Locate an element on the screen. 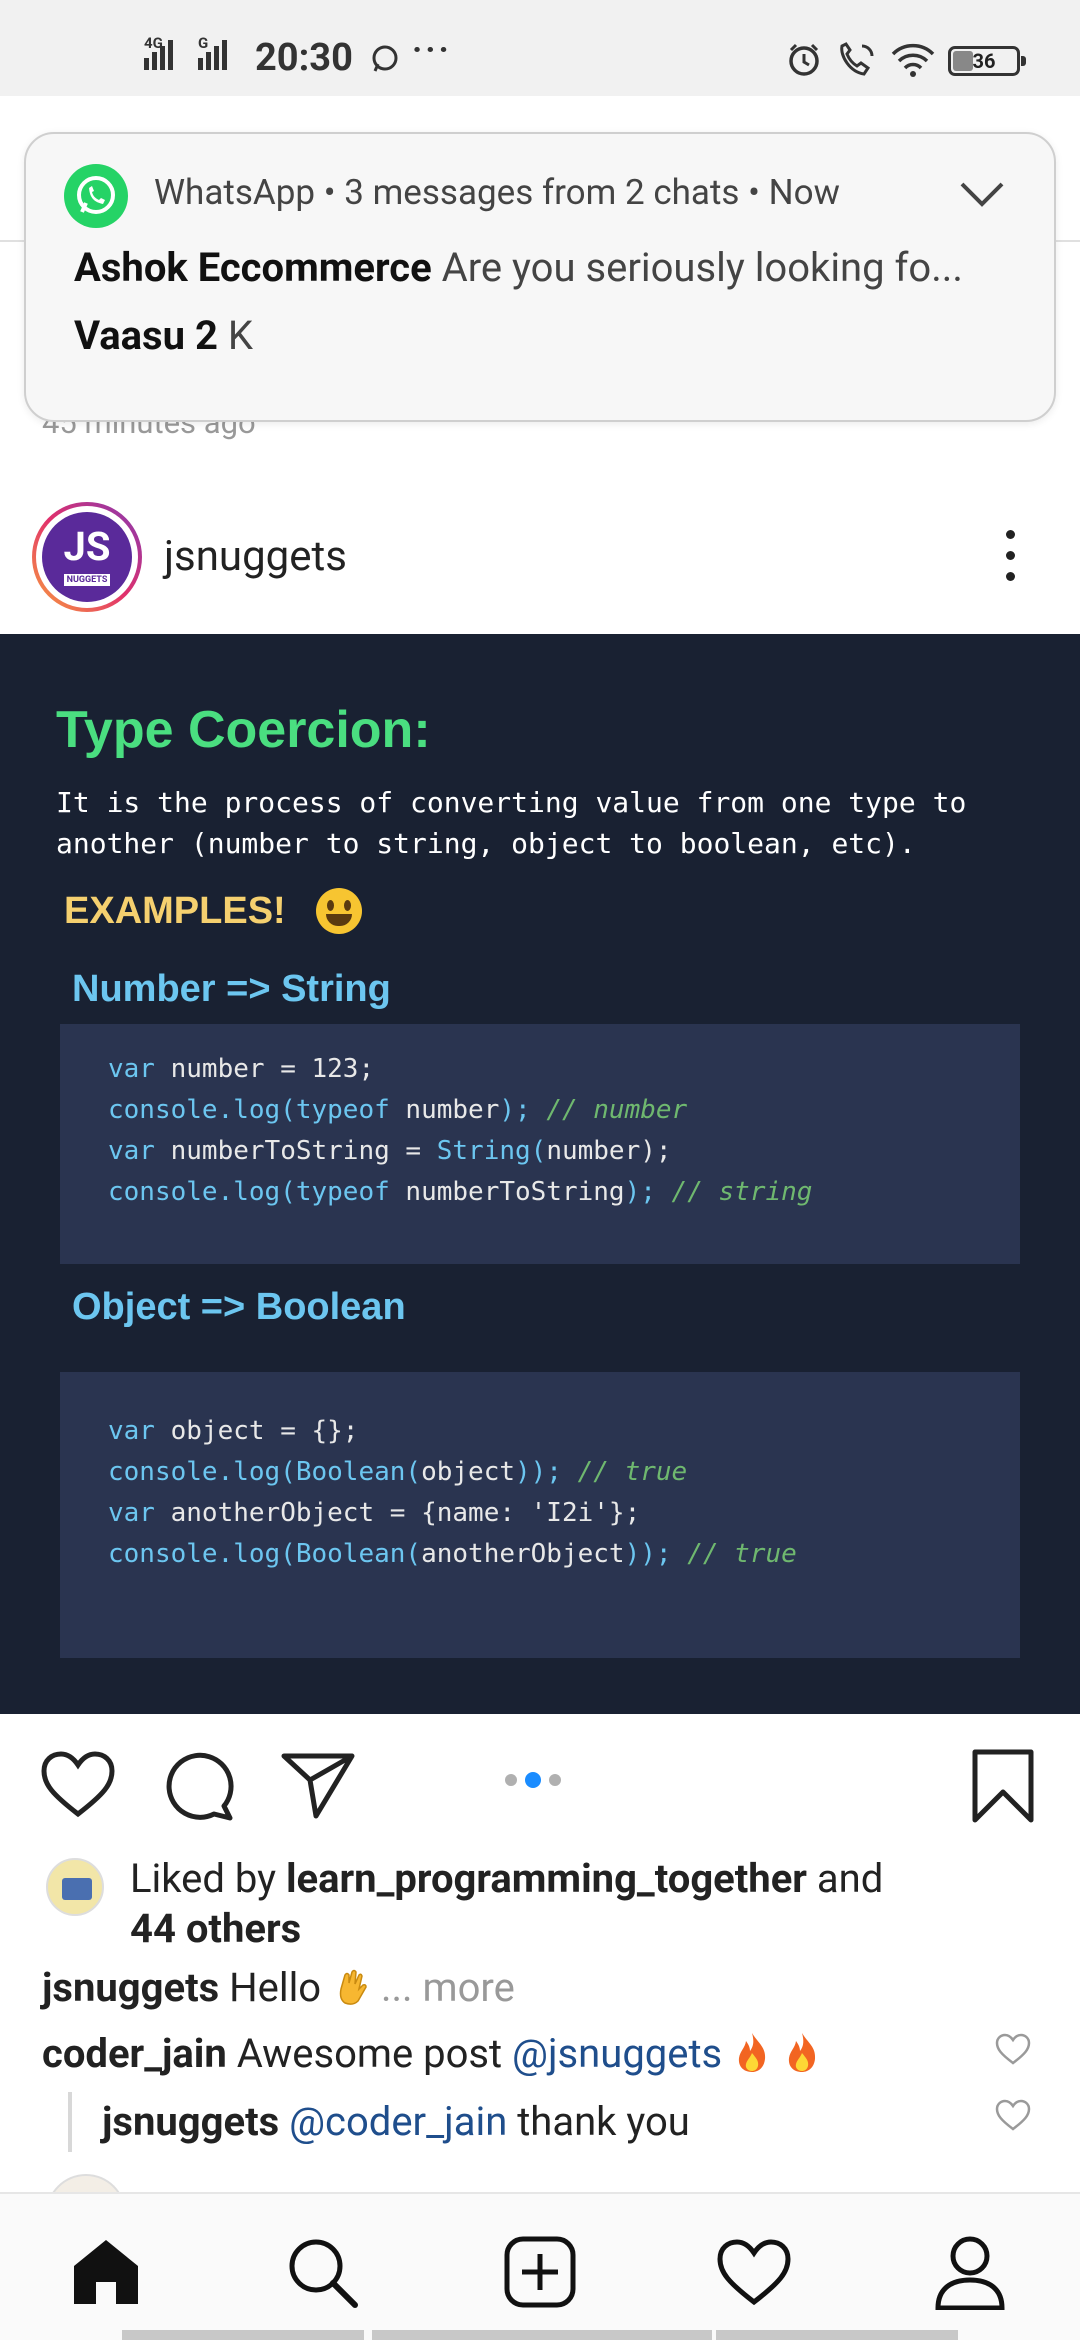 This screenshot has width=1080, height=2340. examples-label: EXAMPLES! is located at coordinates (175, 911).